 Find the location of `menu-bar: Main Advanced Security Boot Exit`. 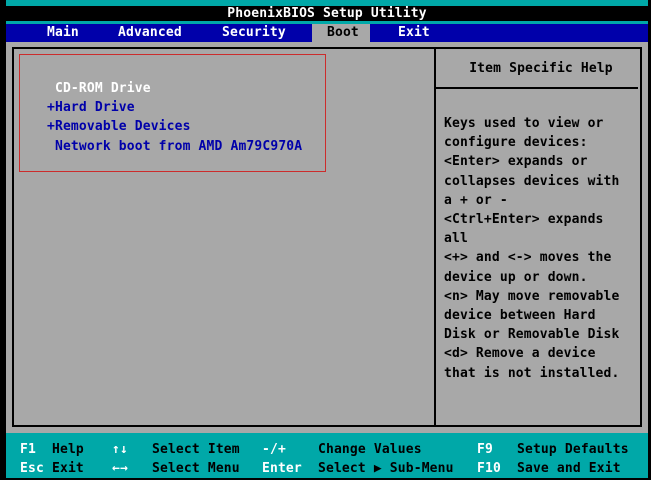

menu-bar: Main Advanced Security Boot Exit is located at coordinates (327, 33).